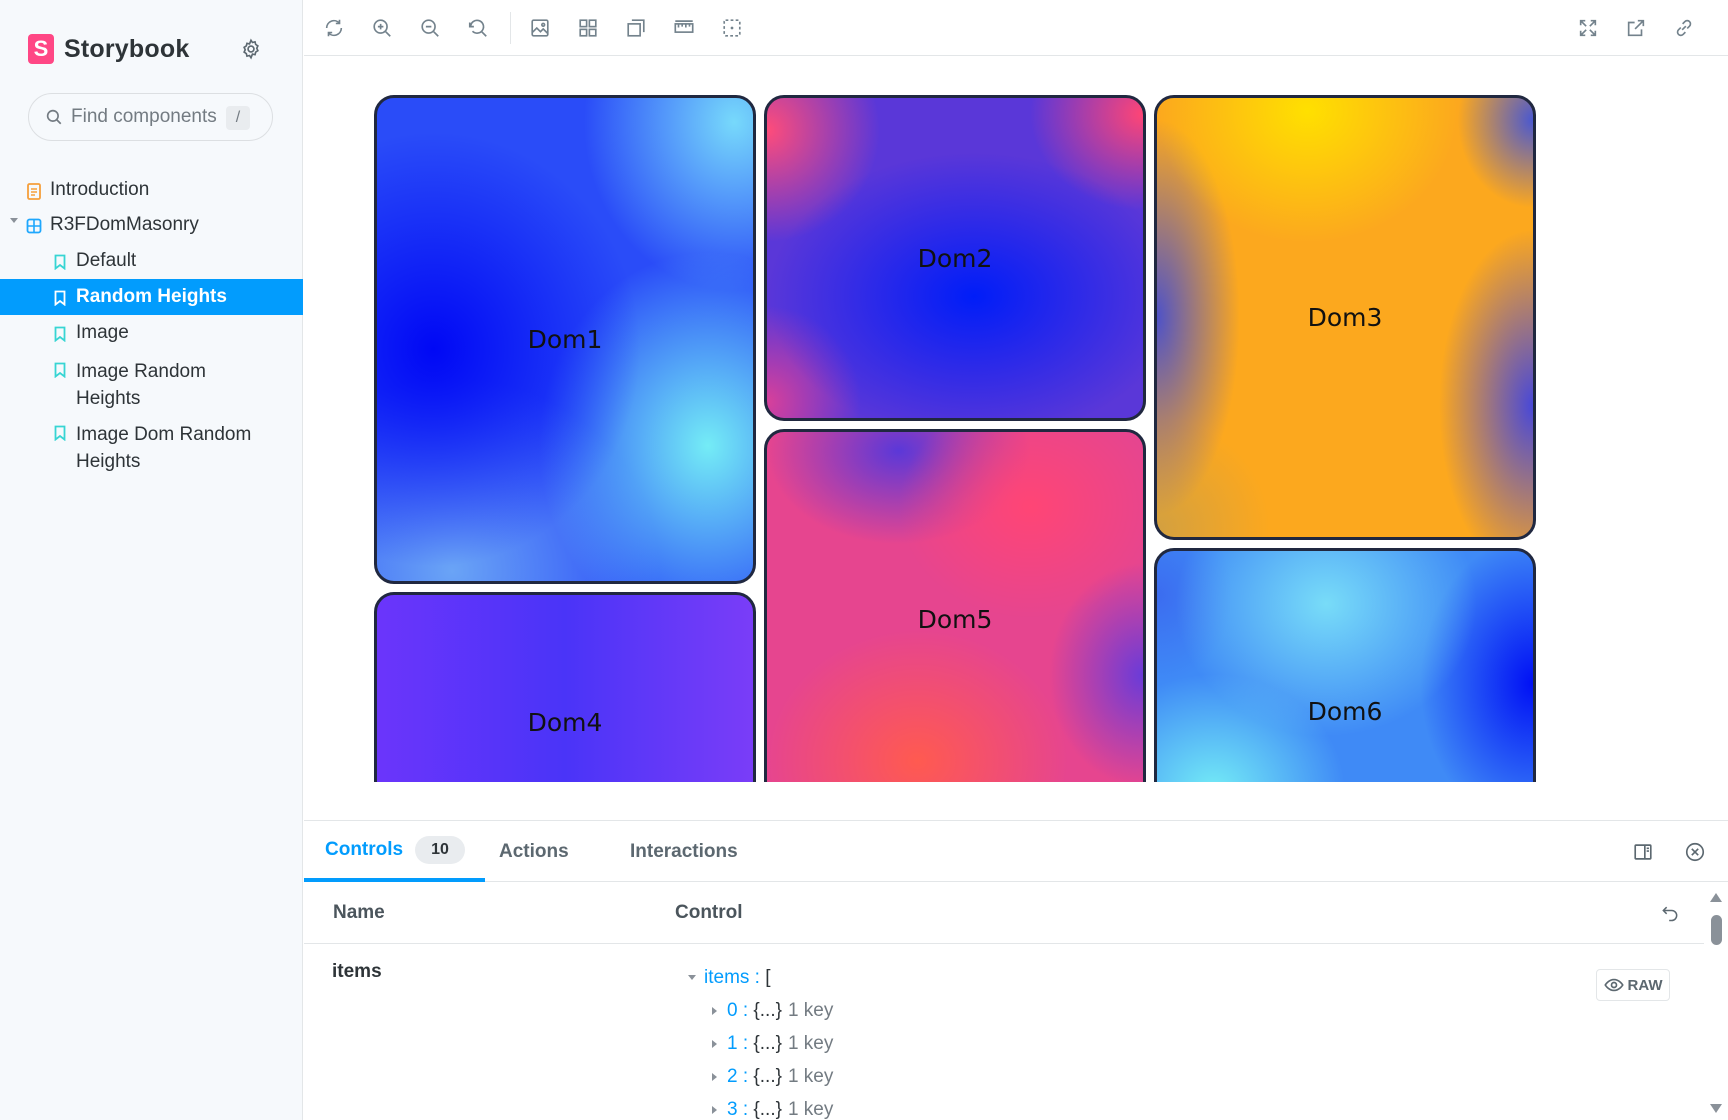  Describe the element at coordinates (1643, 852) in the screenshot. I see `panel-orientation-icon` at that location.